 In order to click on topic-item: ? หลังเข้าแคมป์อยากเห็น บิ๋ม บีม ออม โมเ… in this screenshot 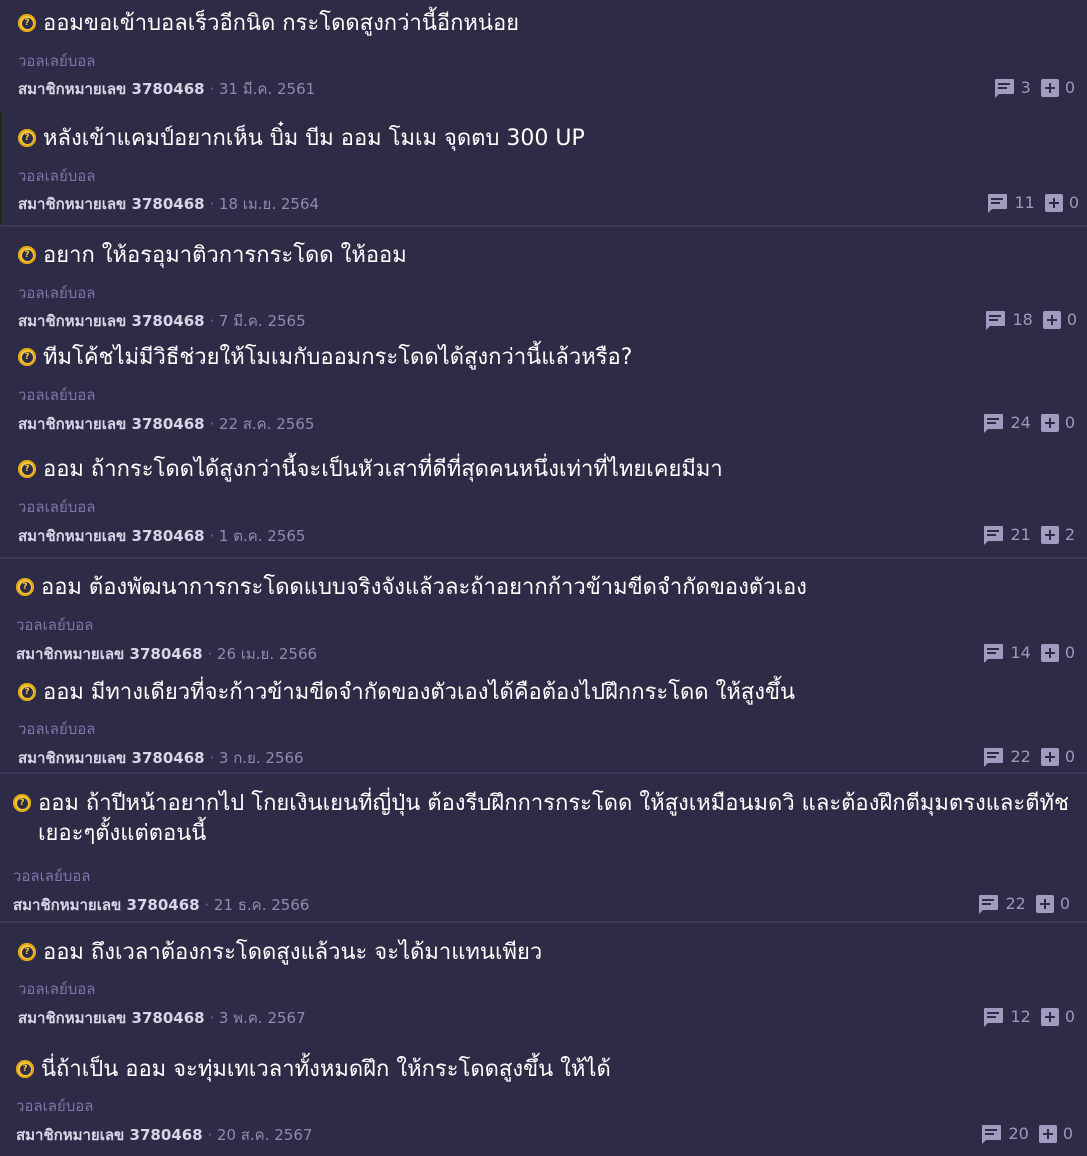, I will do `click(543, 168)`.